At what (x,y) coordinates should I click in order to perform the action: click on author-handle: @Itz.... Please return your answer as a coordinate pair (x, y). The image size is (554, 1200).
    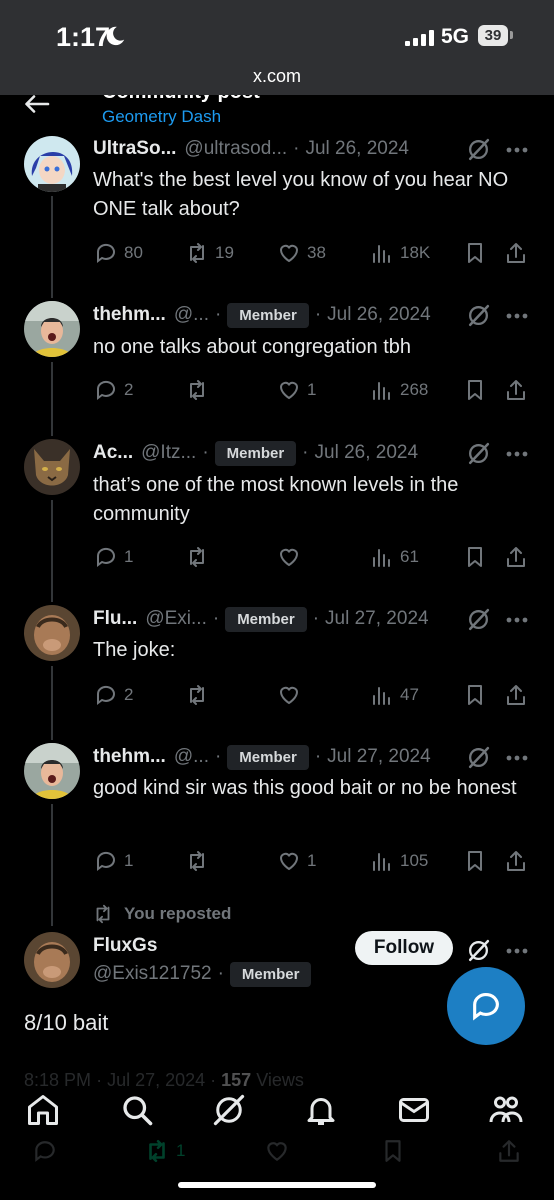
    Looking at the image, I should click on (168, 453).